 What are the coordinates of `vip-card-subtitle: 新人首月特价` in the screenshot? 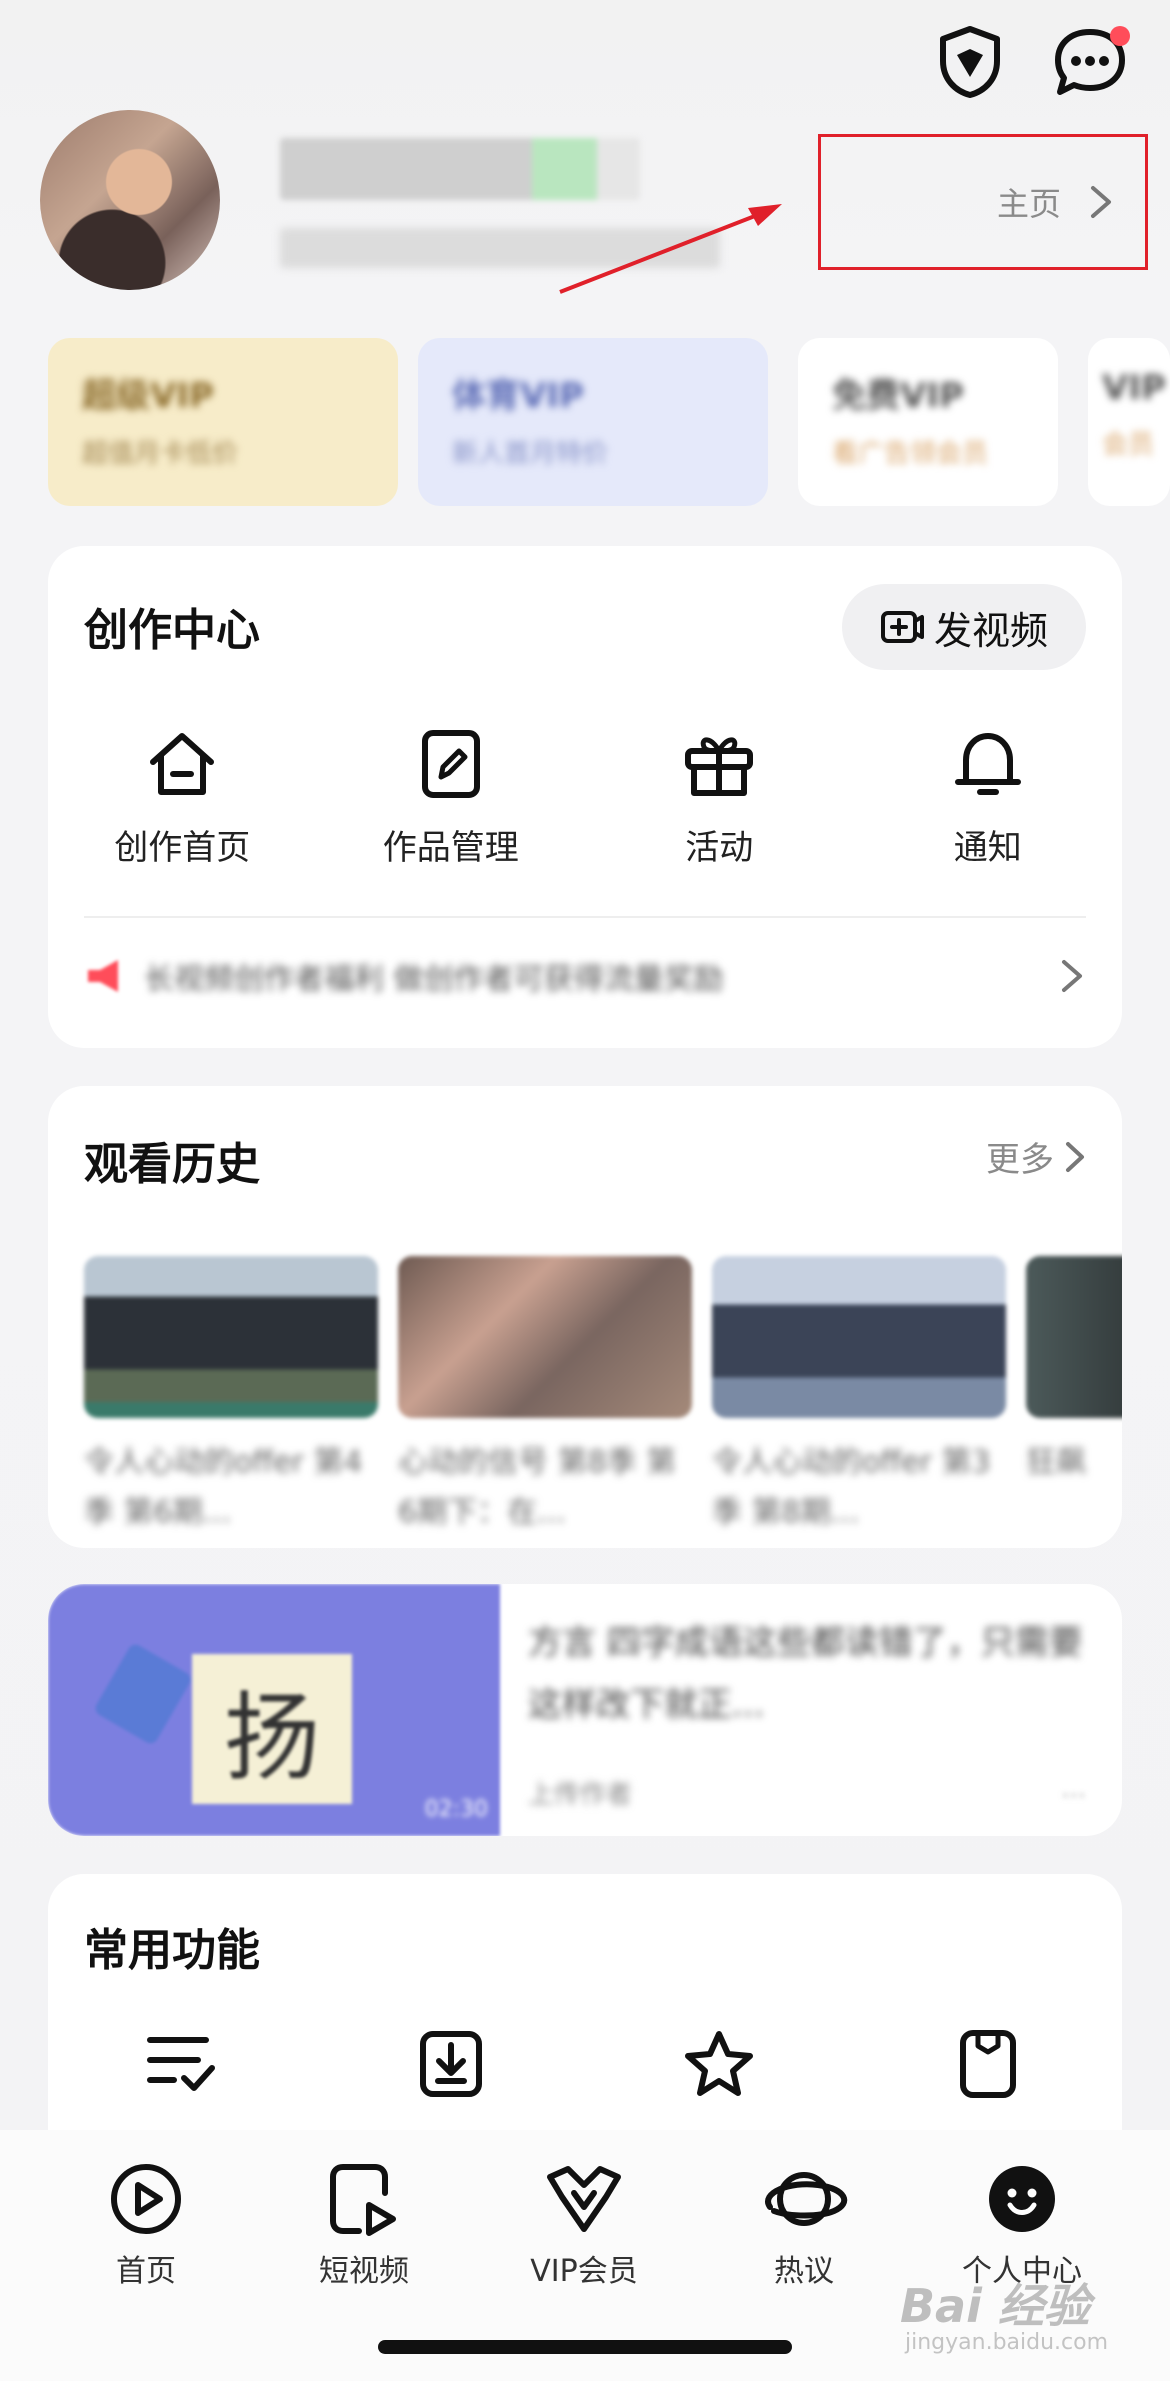 It's located at (530, 454).